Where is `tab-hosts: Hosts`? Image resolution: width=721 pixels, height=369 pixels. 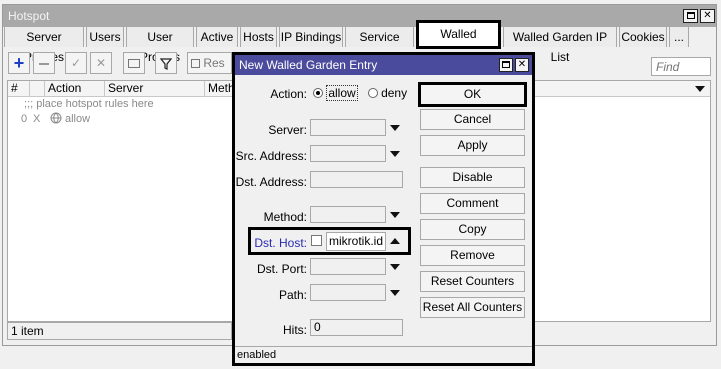 tab-hosts: Hosts is located at coordinates (258, 36).